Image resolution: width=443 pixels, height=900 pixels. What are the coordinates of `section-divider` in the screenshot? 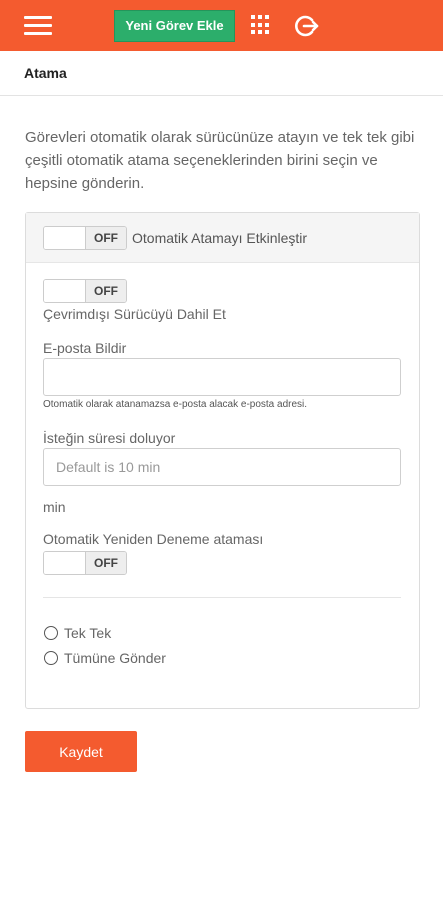 It's located at (222, 597).